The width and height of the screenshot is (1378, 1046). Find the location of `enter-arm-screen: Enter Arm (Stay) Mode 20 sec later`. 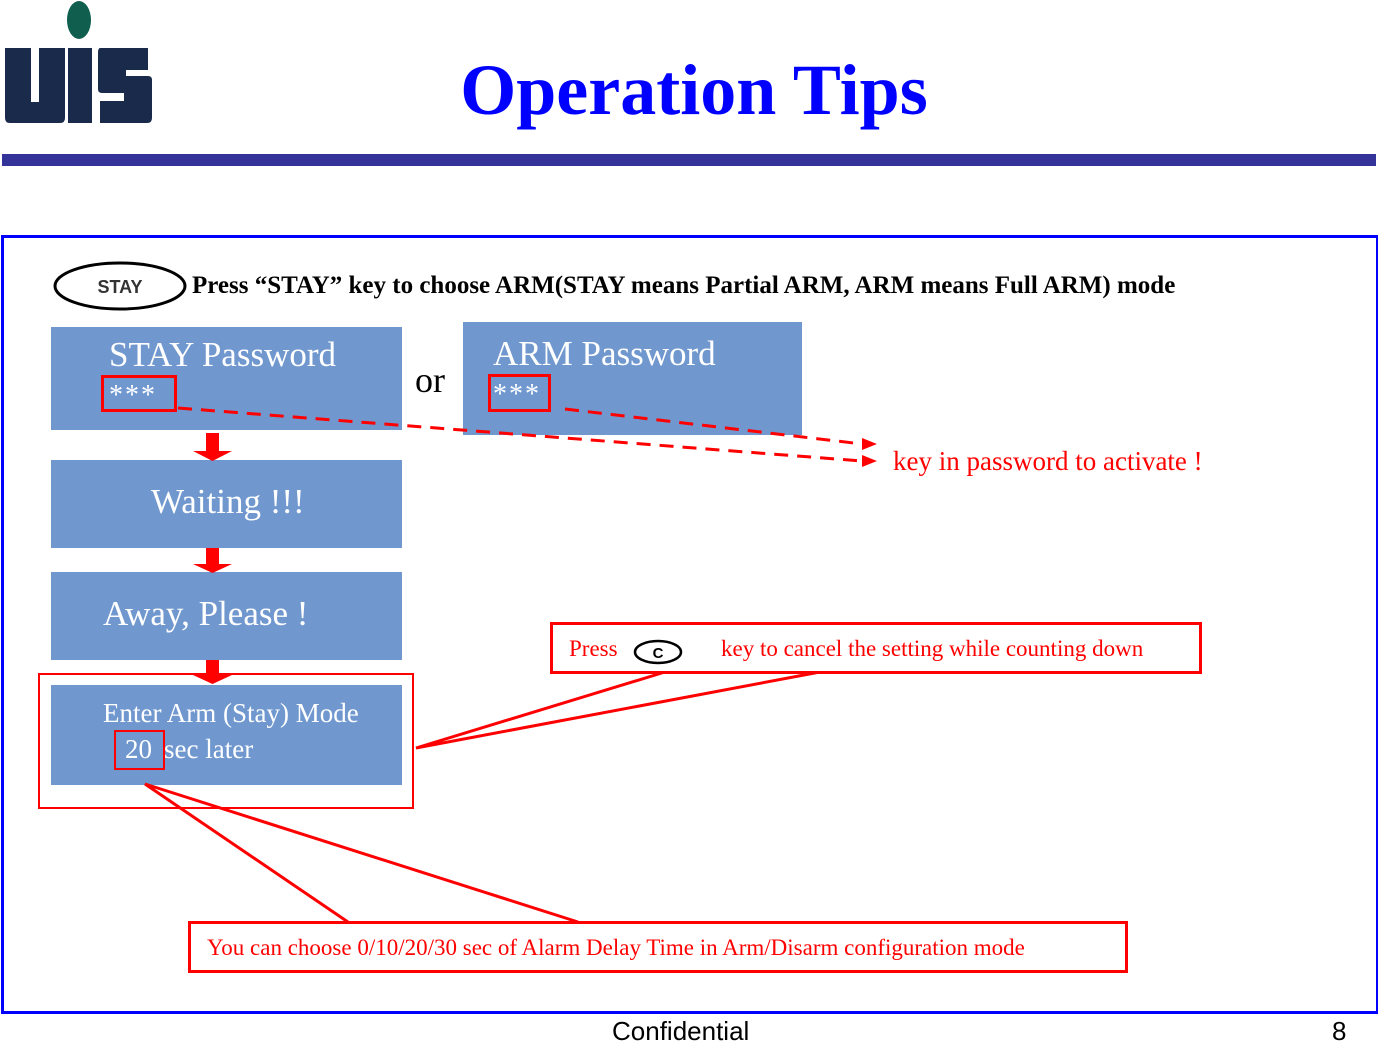

enter-arm-screen: Enter Arm (Stay) Mode 20 sec later is located at coordinates (226, 735).